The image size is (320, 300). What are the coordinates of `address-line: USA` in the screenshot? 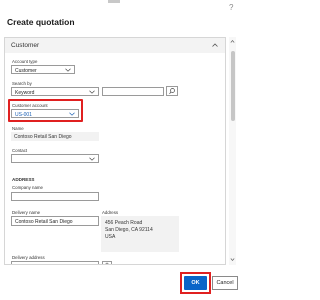 It's located at (110, 237).